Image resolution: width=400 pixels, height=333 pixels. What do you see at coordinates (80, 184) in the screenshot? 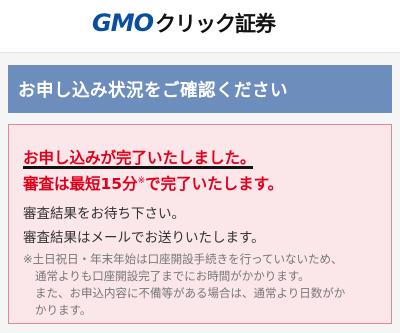
I see `review-prefix: 審査は最短15分` at bounding box center [80, 184].